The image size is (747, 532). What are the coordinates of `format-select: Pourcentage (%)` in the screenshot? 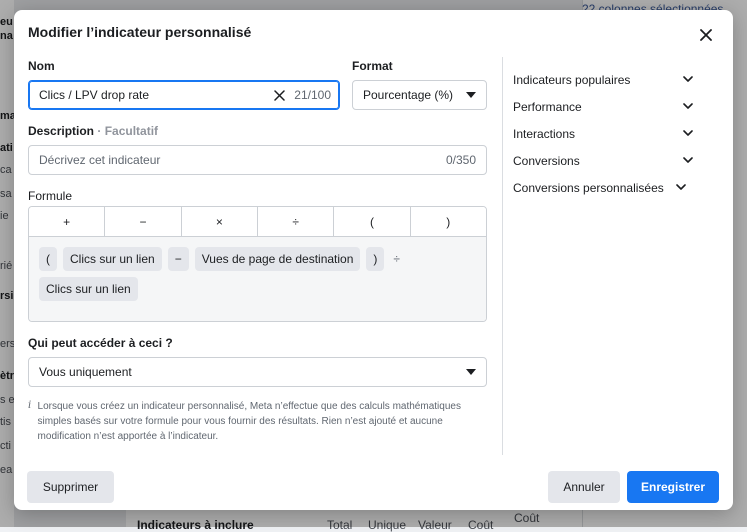 It's located at (419, 95).